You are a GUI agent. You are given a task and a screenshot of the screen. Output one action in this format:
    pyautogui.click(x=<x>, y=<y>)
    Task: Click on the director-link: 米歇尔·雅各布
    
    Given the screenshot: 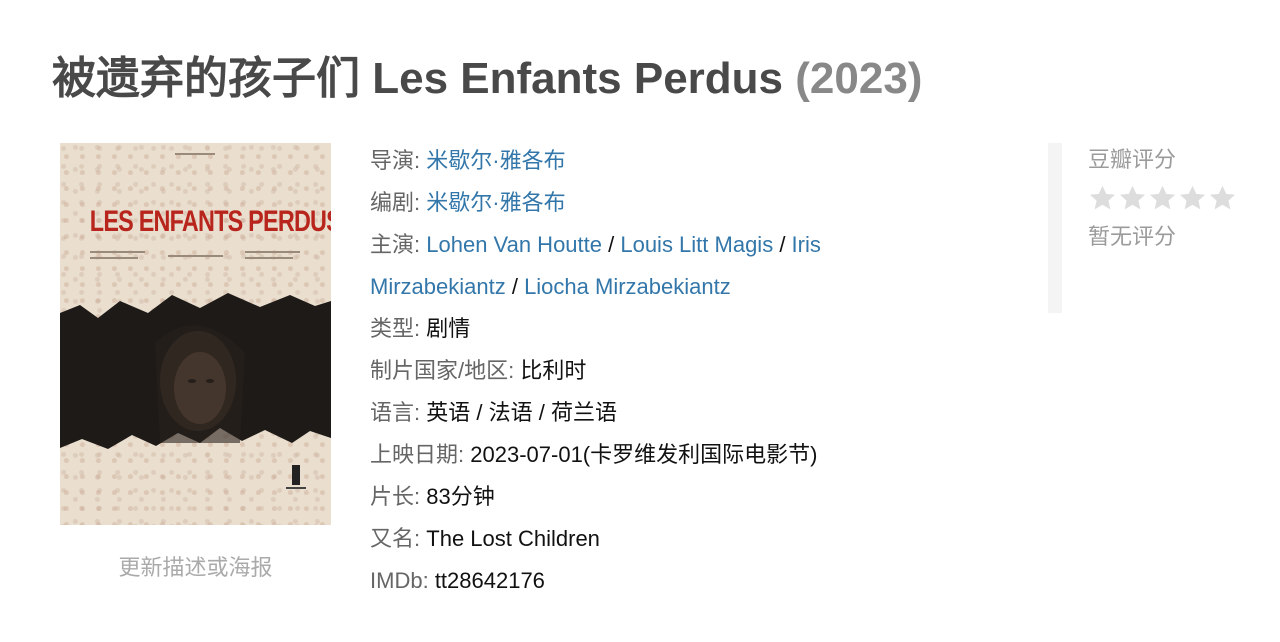 What is the action you would take?
    pyautogui.click(x=495, y=160)
    